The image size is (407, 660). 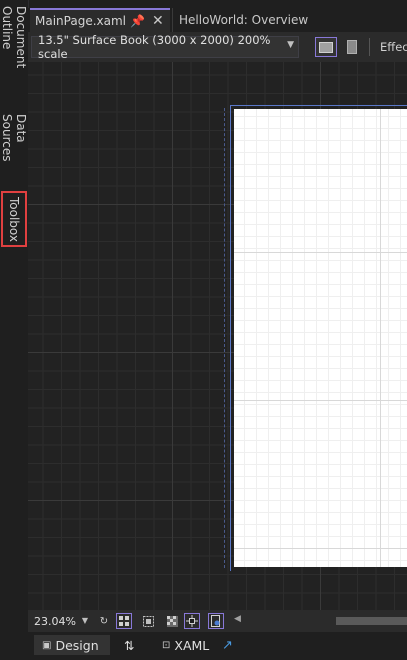 I want to click on scroll-left-icon: ◀, so click(x=237, y=619).